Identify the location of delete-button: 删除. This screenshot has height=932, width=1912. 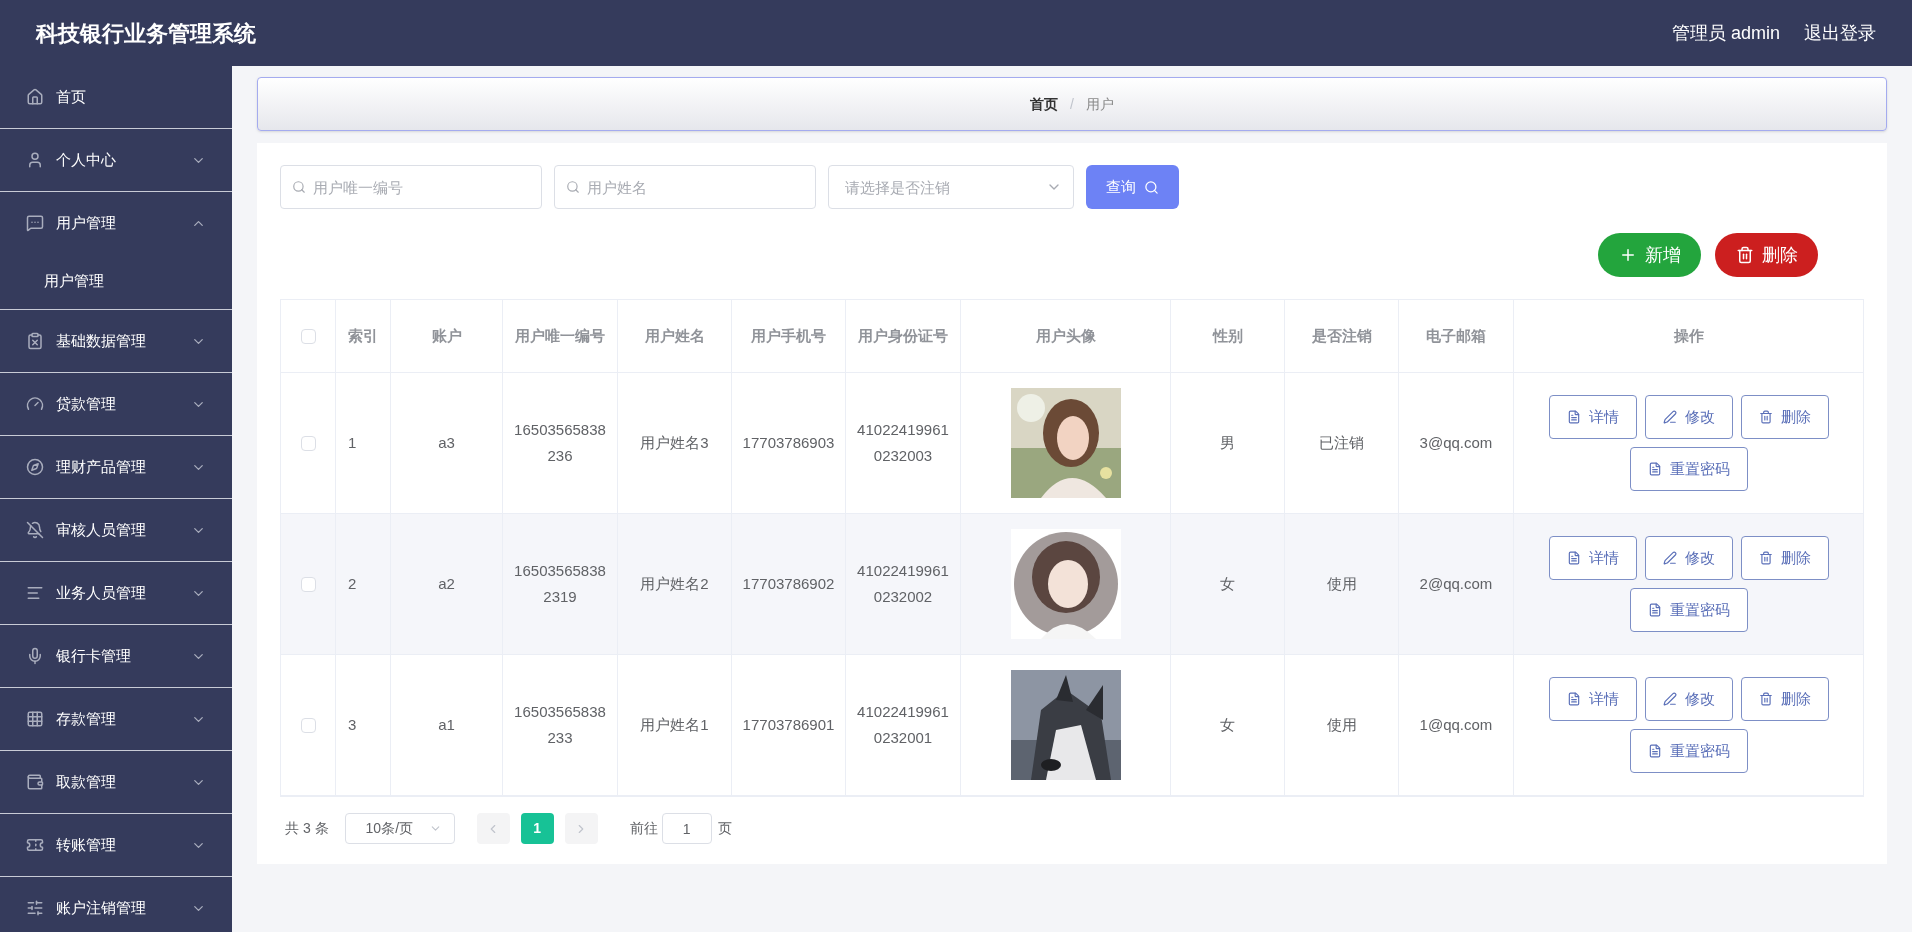
(1766, 255).